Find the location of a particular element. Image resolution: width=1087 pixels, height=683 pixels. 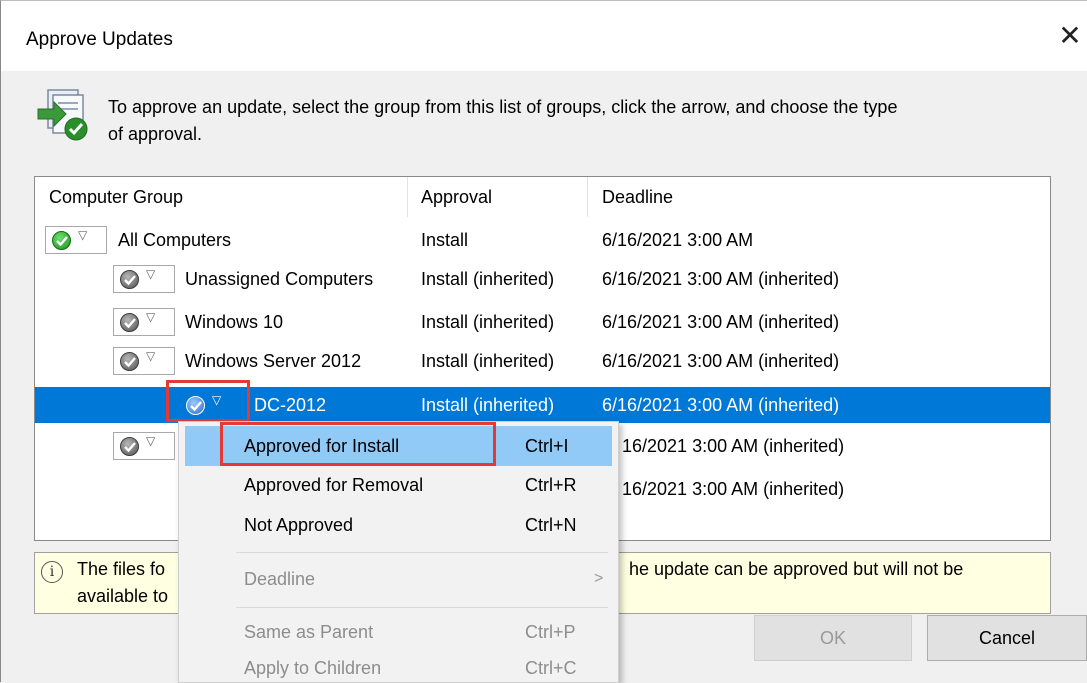

column-header-computer-group: Computer Group is located at coordinates (116, 197).